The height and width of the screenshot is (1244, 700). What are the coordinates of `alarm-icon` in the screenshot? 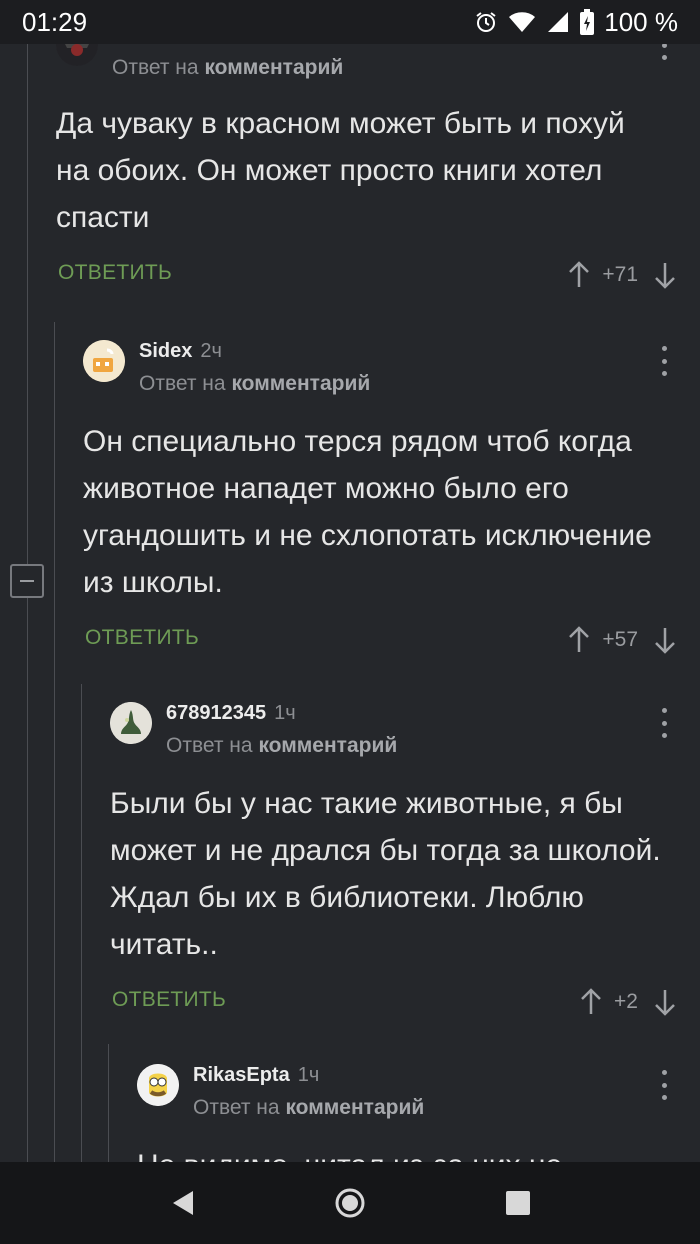 It's located at (486, 22).